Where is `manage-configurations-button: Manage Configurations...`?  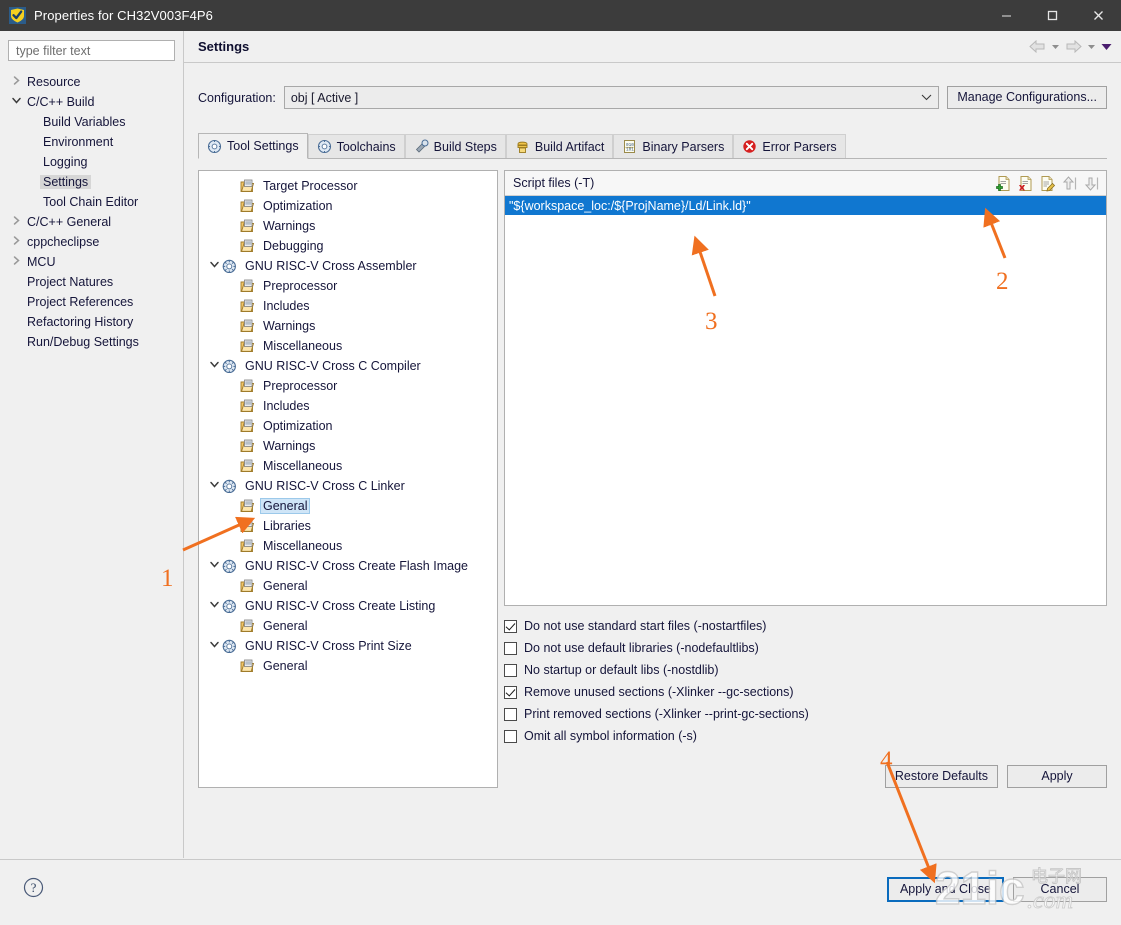
manage-configurations-button: Manage Configurations... is located at coordinates (1027, 97).